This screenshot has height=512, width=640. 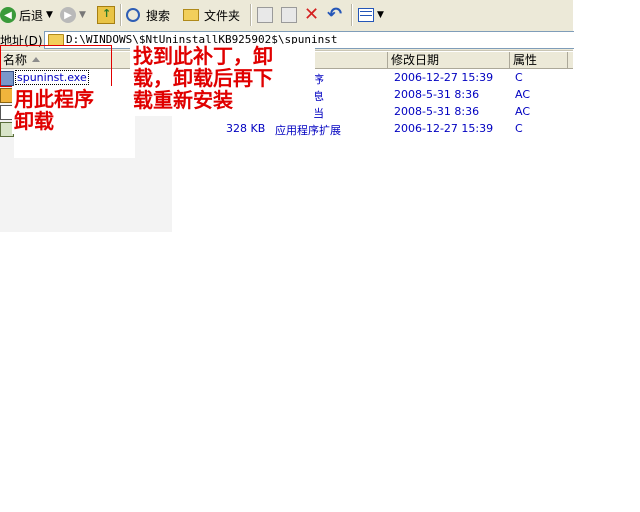 I want to click on toolbar: ◀ 后退 ▼ ▶ ▼ ↑ 搜索 文件夹 ✕ ↶ ▼, so click(x=286, y=15).